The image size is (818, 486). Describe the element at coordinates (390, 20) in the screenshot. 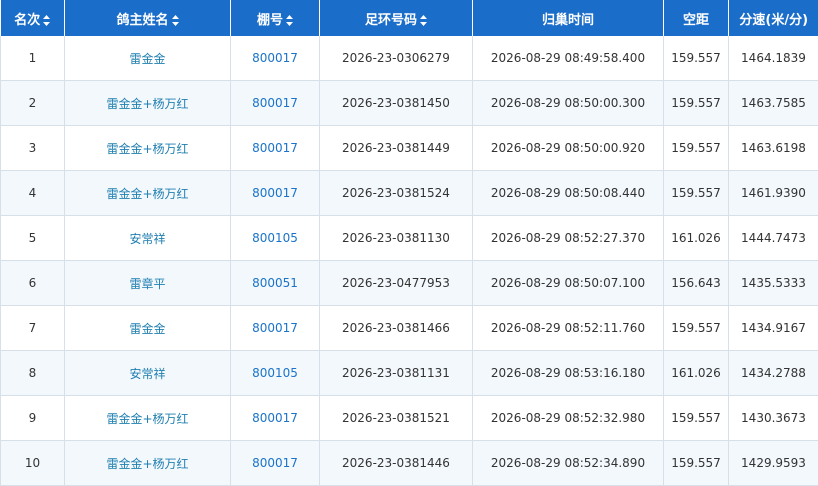

I see `header-label: 足环号码` at that location.